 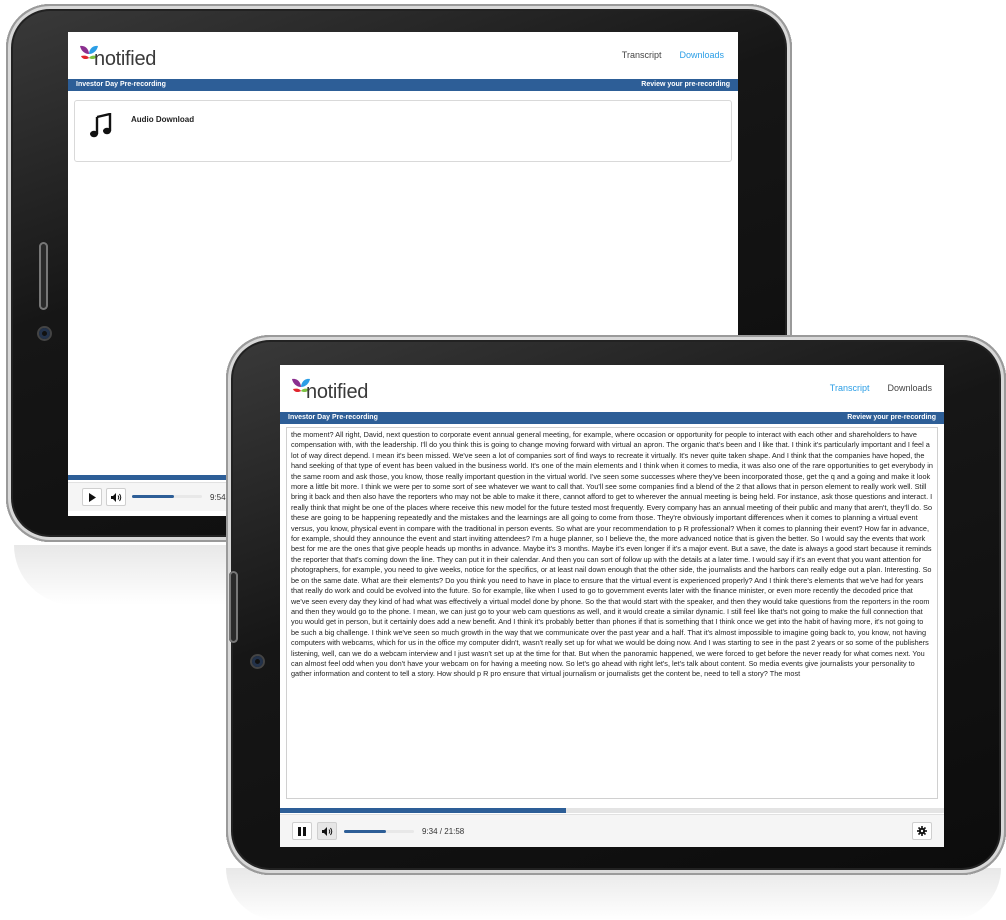 What do you see at coordinates (218, 497) in the screenshot?
I see `playback-time: 9:54` at bounding box center [218, 497].